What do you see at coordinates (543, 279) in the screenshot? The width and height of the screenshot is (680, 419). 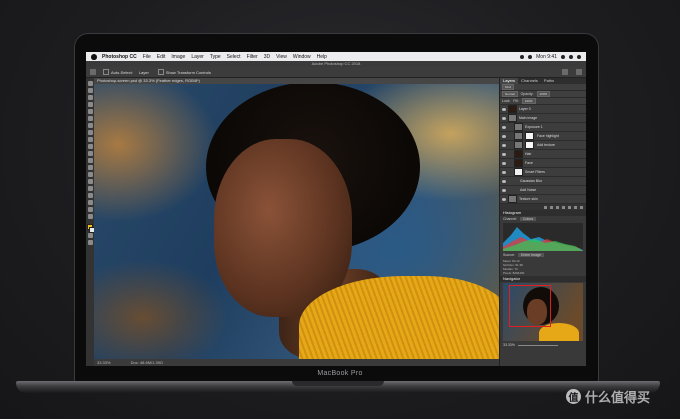 I see `navigator-panel-title: Navigator` at bounding box center [543, 279].